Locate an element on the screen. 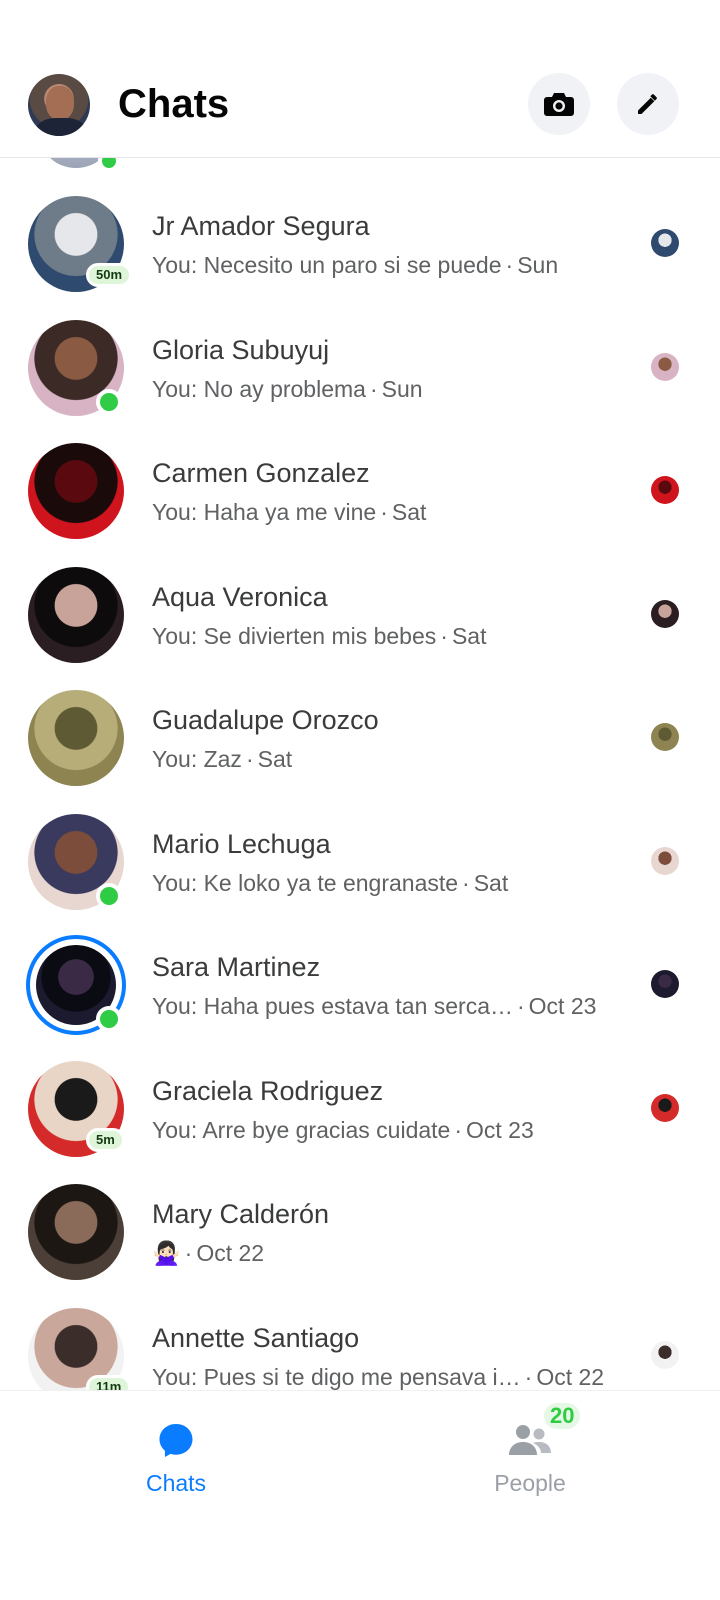  tab-people: 20 People is located at coordinates (530, 1450).